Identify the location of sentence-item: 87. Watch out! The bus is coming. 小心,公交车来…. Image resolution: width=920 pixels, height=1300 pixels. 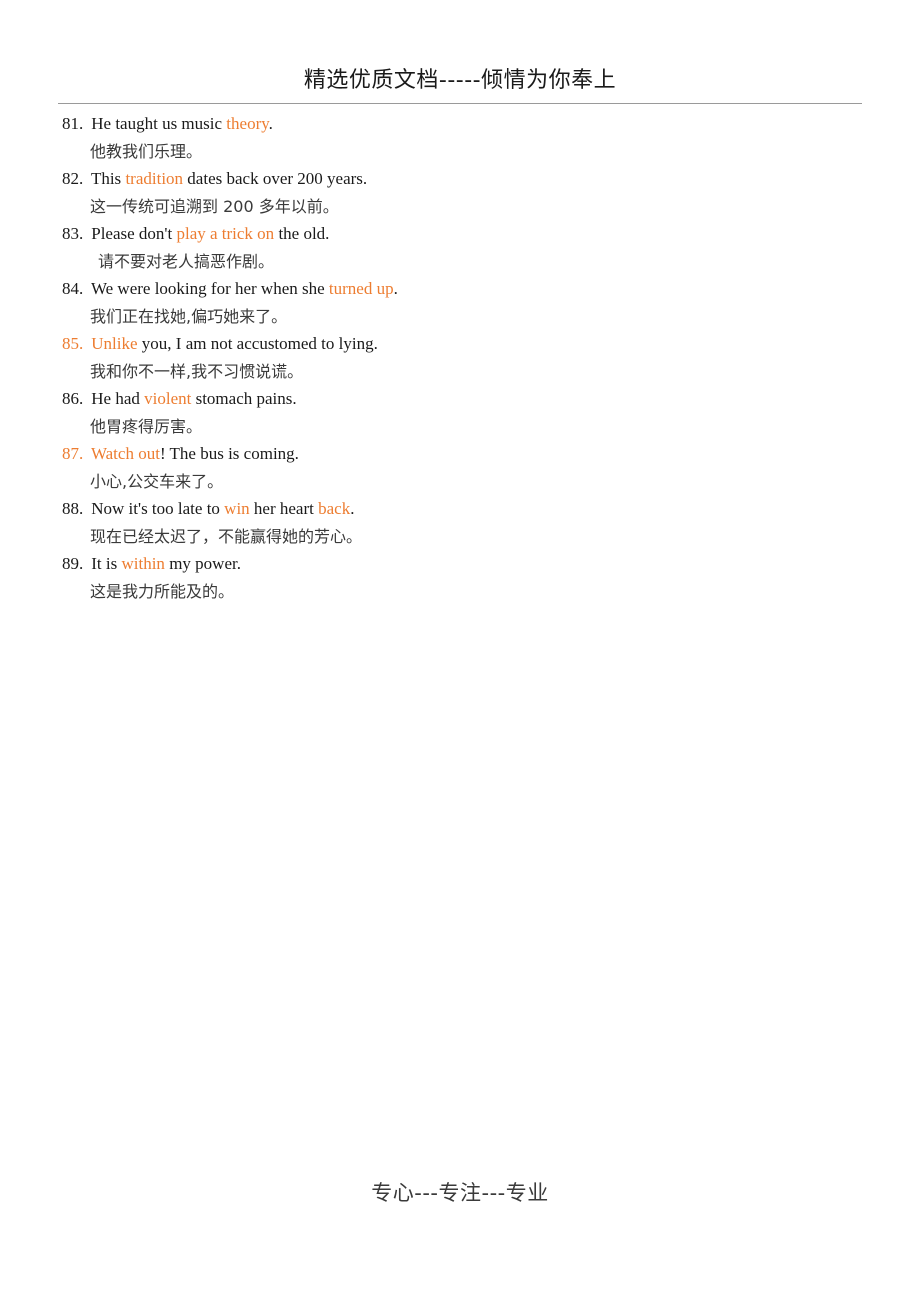
(462, 467).